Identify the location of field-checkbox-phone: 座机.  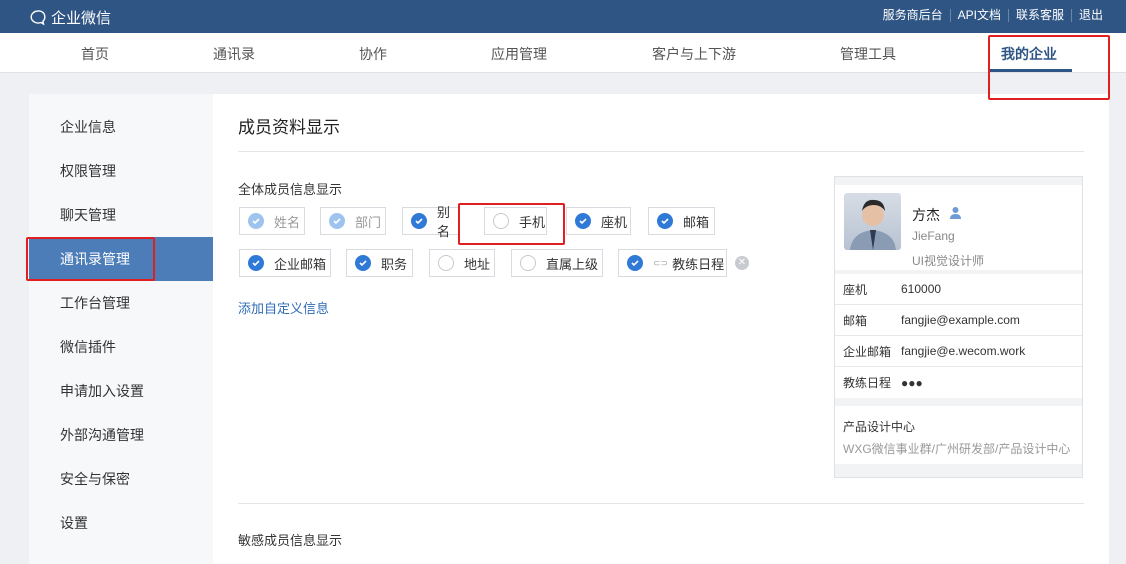
(598, 221).